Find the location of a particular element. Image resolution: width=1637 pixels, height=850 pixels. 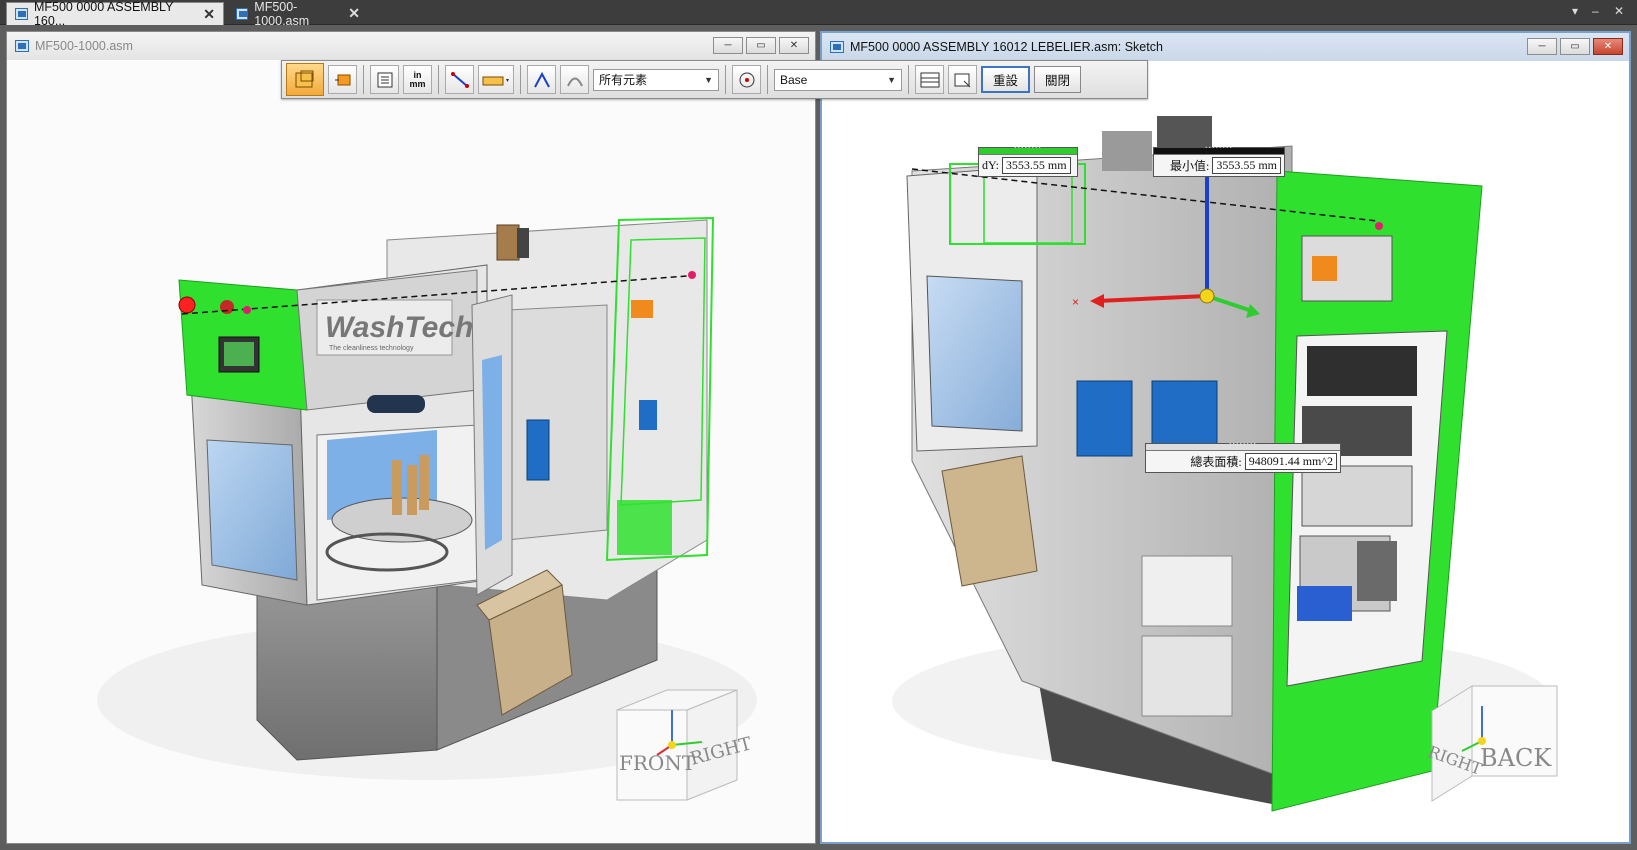

viewcube-front-label: FRONT is located at coordinates (657, 763).